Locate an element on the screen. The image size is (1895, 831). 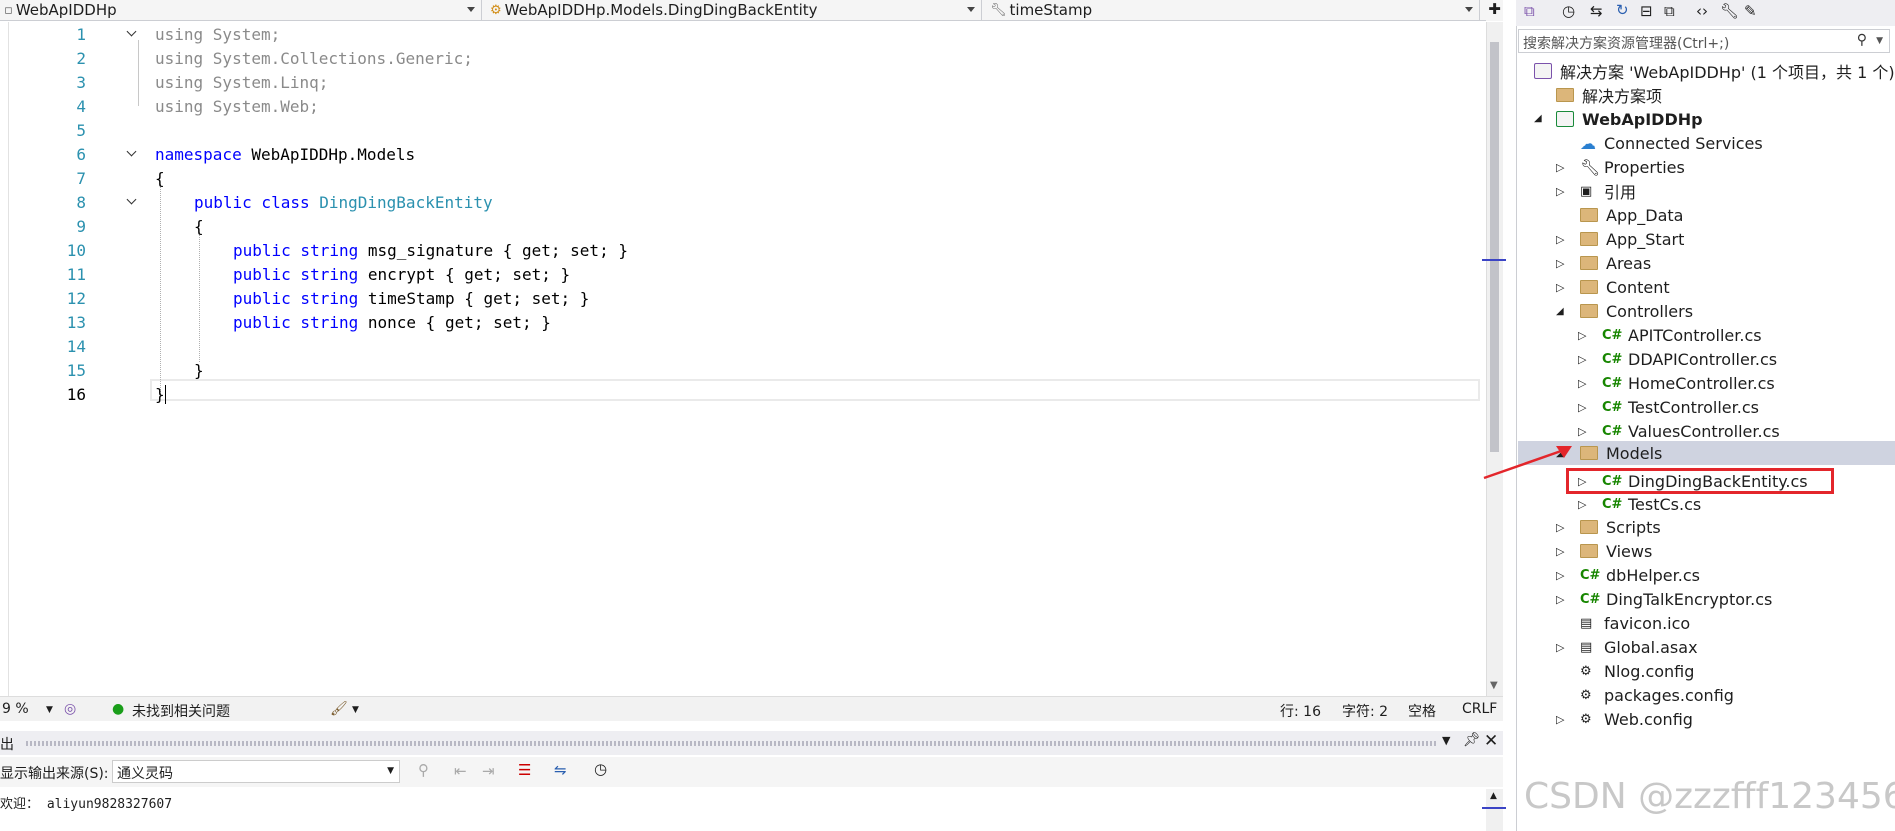
scroll-up-icon: ▲ is located at coordinates (1493, 796).